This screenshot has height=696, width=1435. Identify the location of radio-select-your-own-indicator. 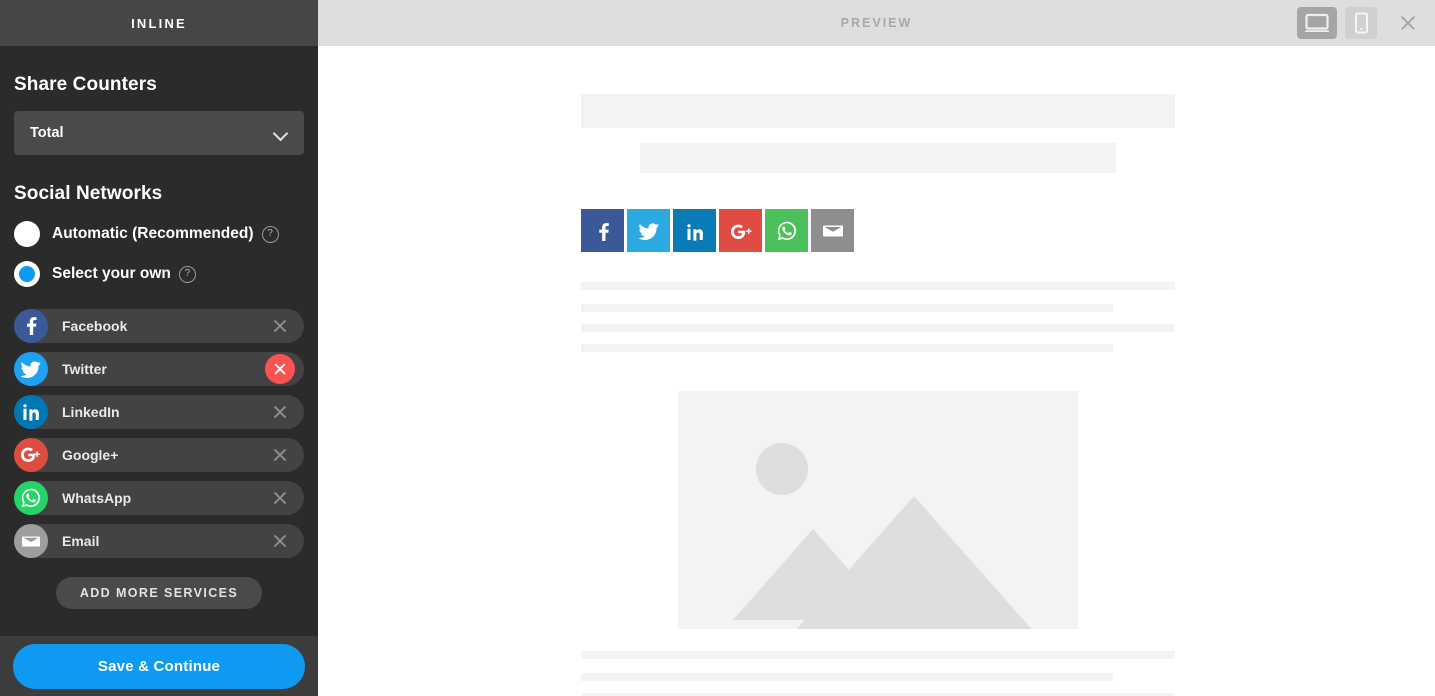
(27, 274).